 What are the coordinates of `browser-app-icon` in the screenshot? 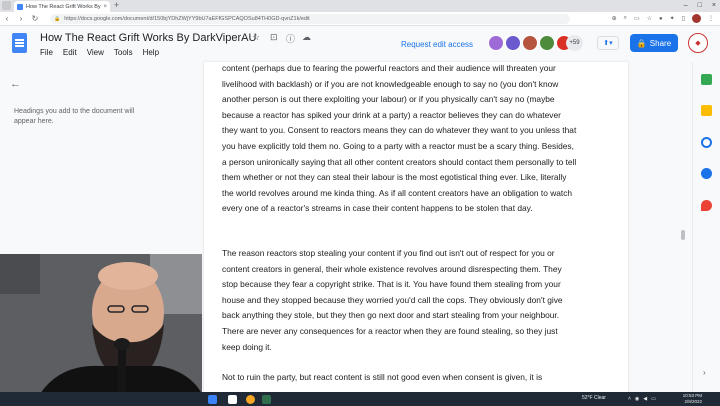 It's located at (250, 399).